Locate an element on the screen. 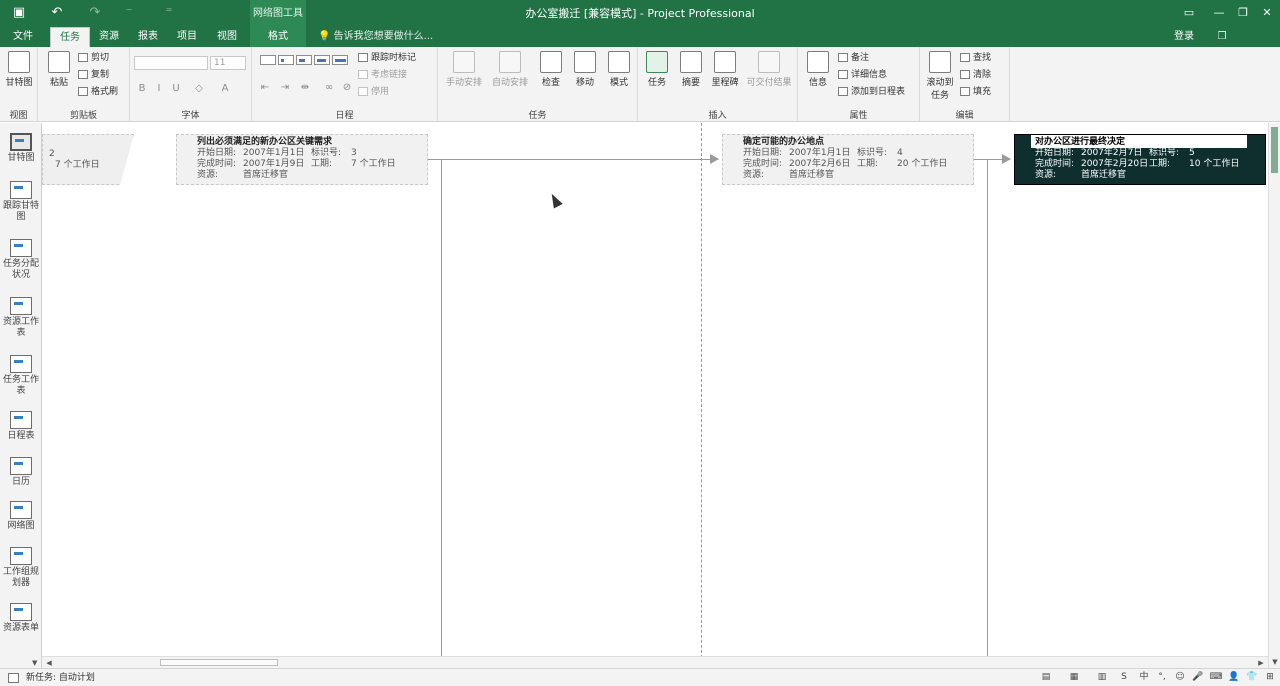 The height and width of the screenshot is (686, 1280). ime-emoji-icon: ☺ is located at coordinates (1180, 677).